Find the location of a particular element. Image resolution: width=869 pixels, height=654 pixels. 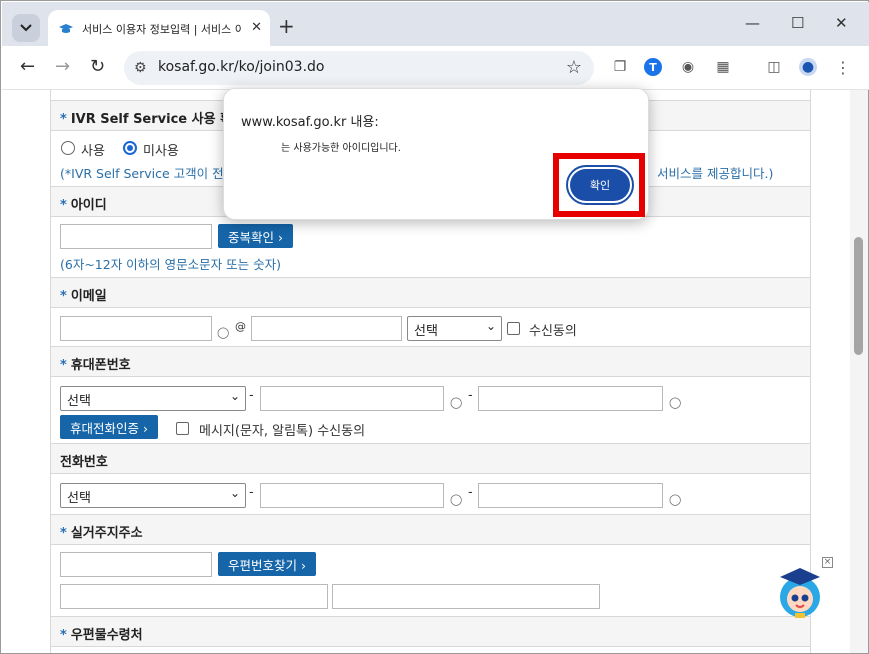

chatbot-mascot is located at coordinates (800, 591).